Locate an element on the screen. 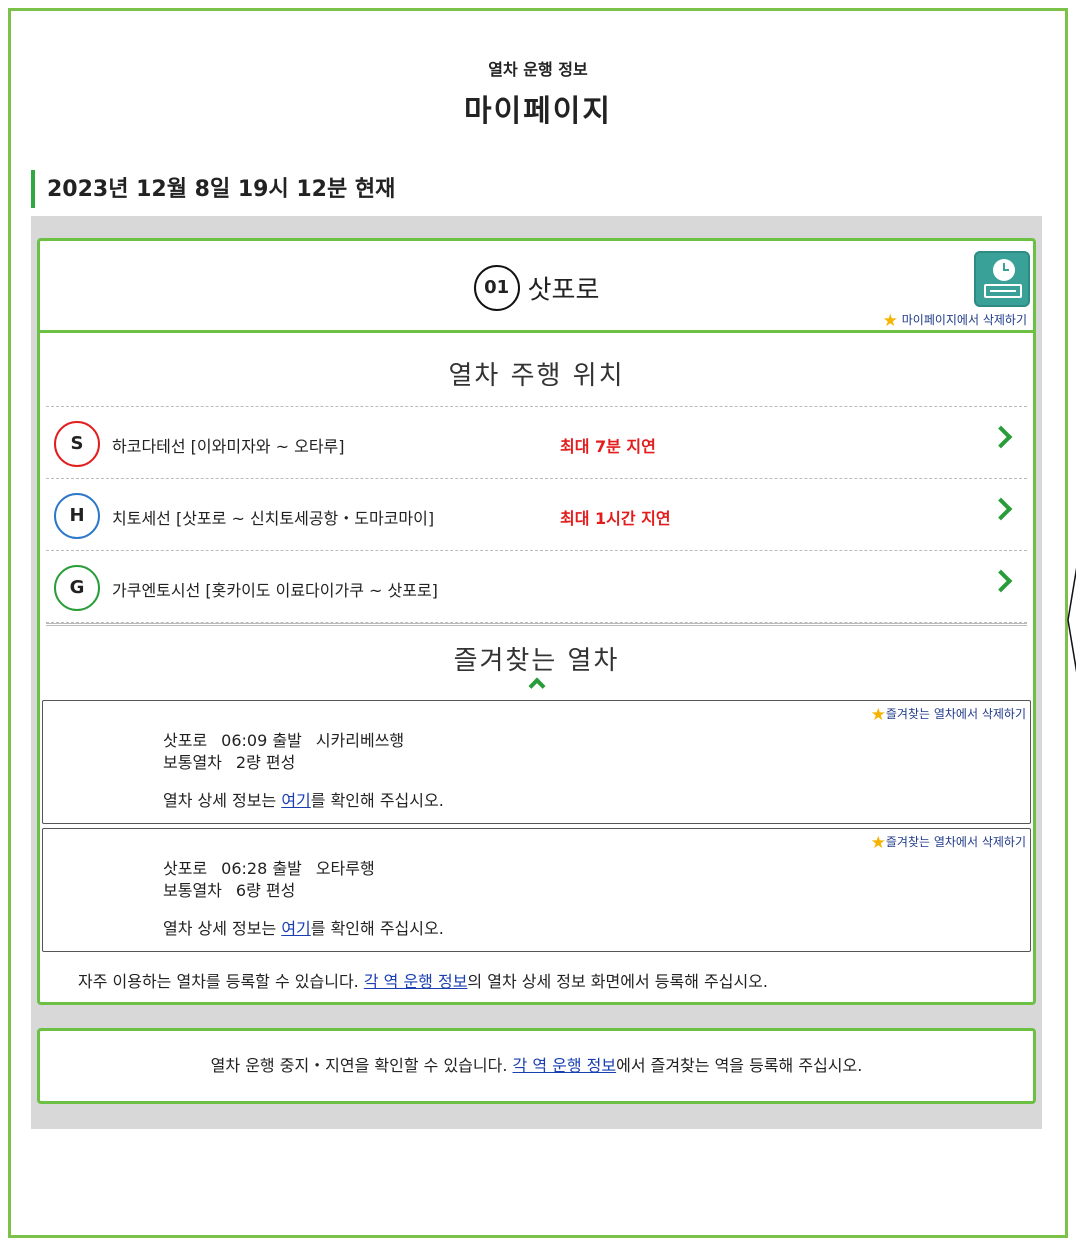 This screenshot has width=1076, height=1240. favorite-trains-header: 즐겨찾는 열차 is located at coordinates (536, 663).